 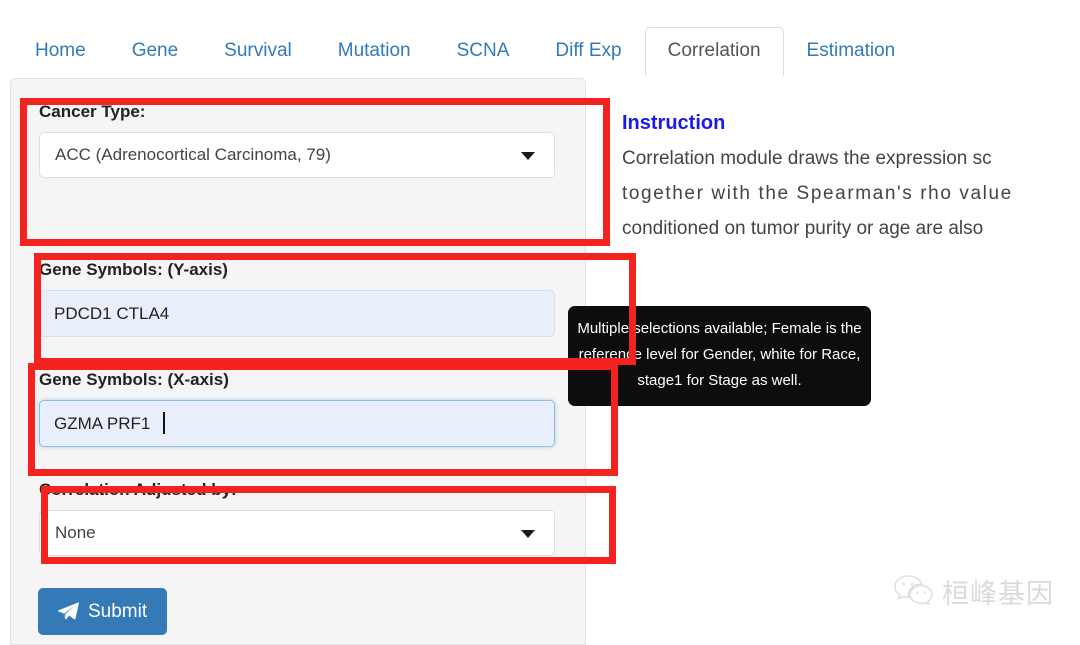 I want to click on submit-button: Submit, so click(x=103, y=611).